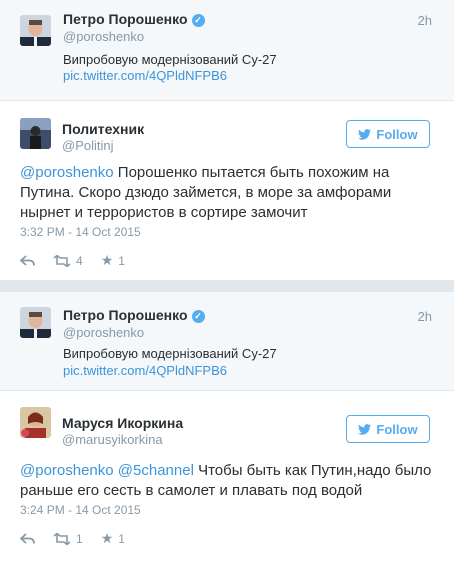  I want to click on retweet-count: 1, so click(79, 538).